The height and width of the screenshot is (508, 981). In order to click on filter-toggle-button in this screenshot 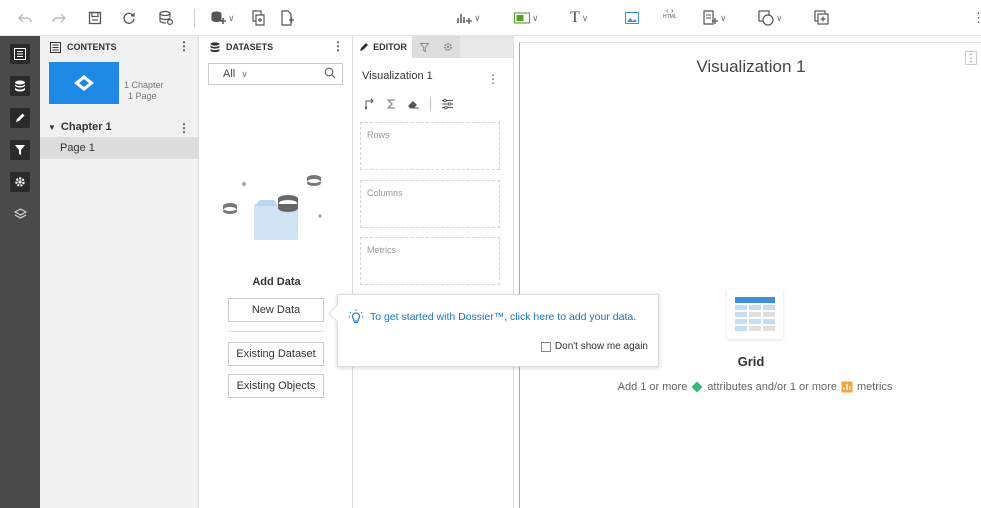, I will do `click(20, 150)`.